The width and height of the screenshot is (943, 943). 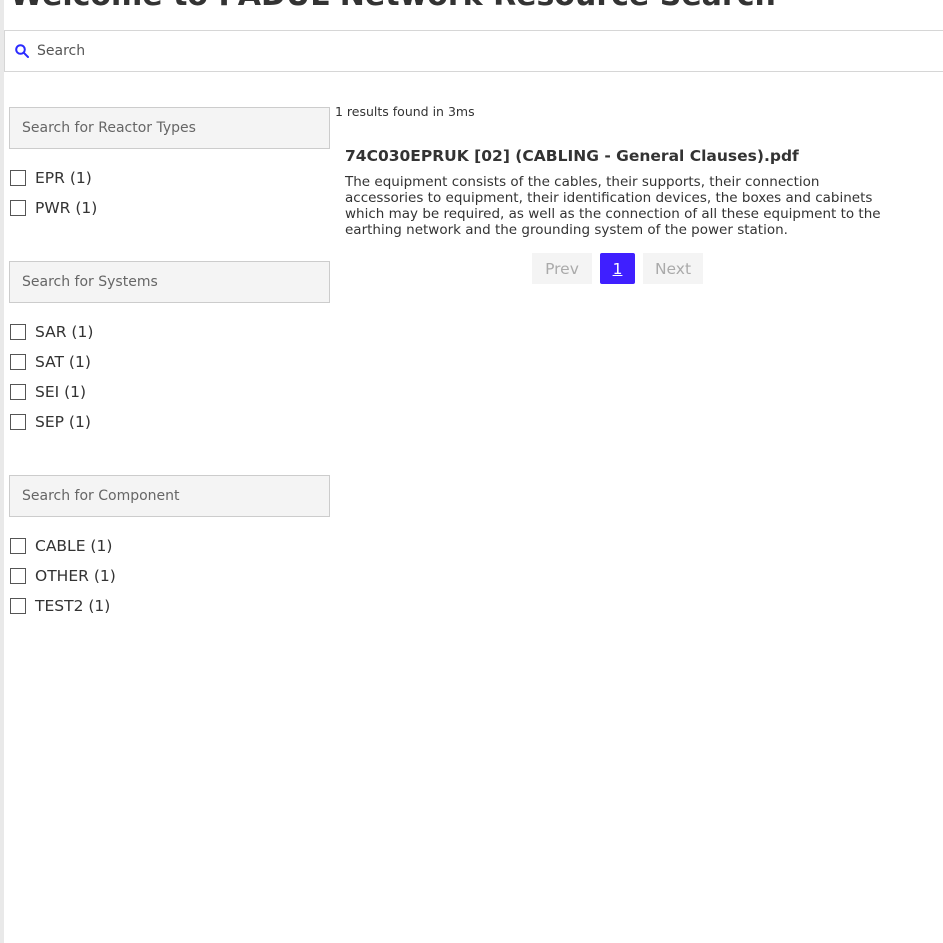 I want to click on reactor-types-search-input, so click(x=169, y=128).